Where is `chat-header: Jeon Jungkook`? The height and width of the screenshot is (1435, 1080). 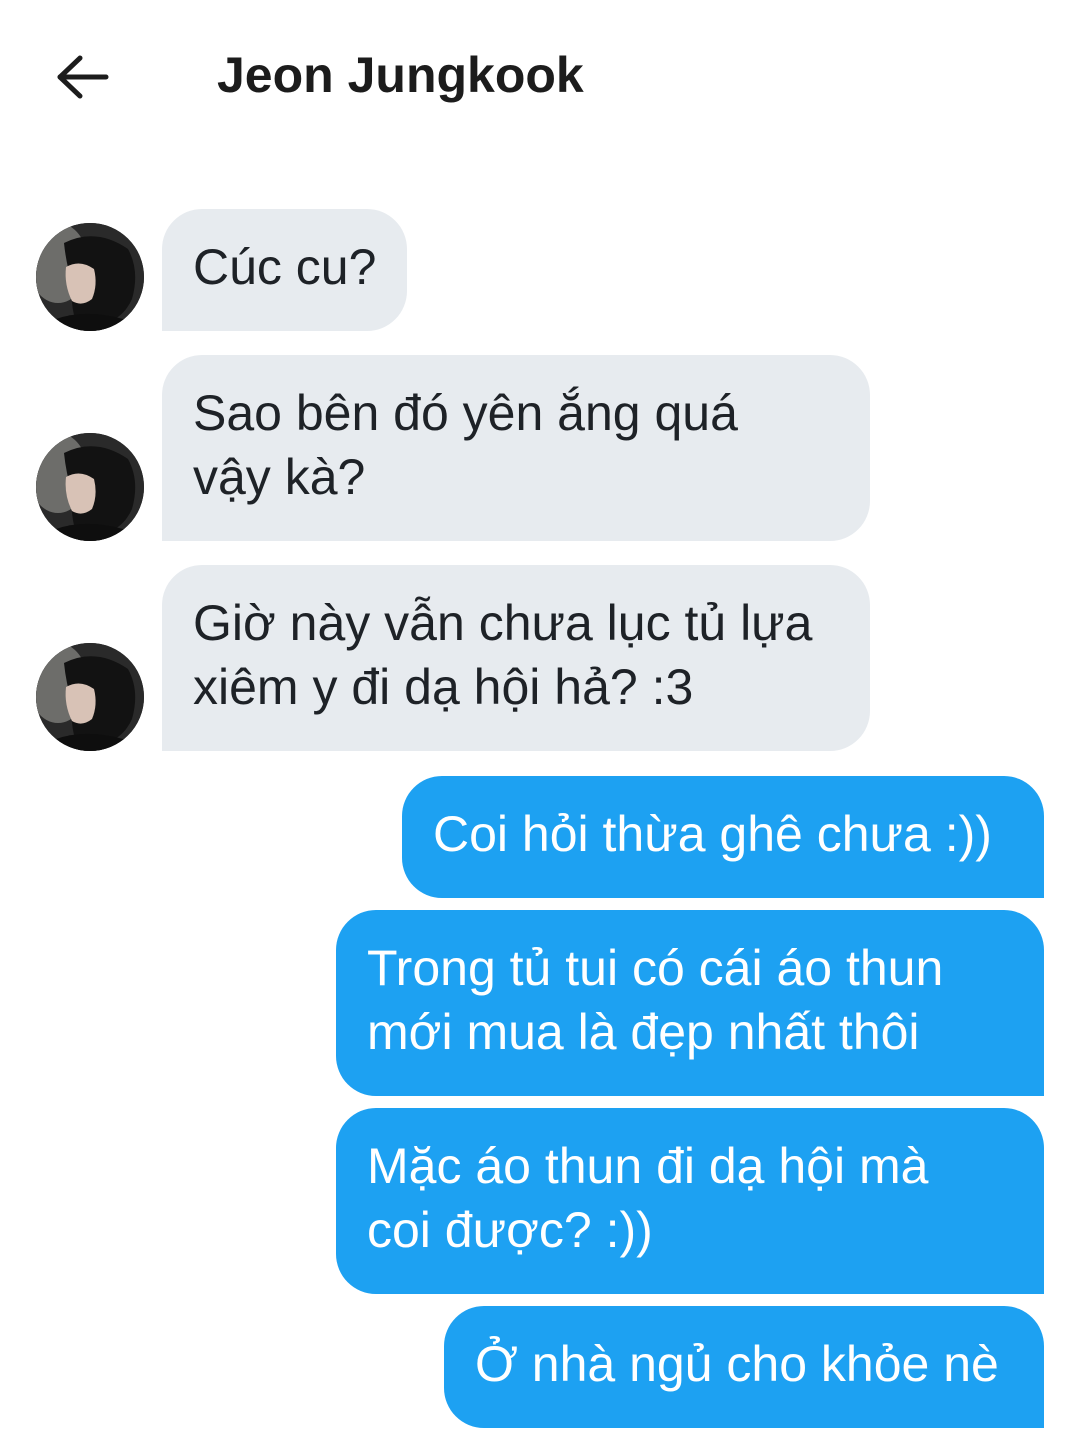
chat-header: Jeon Jungkook is located at coordinates (540, 75).